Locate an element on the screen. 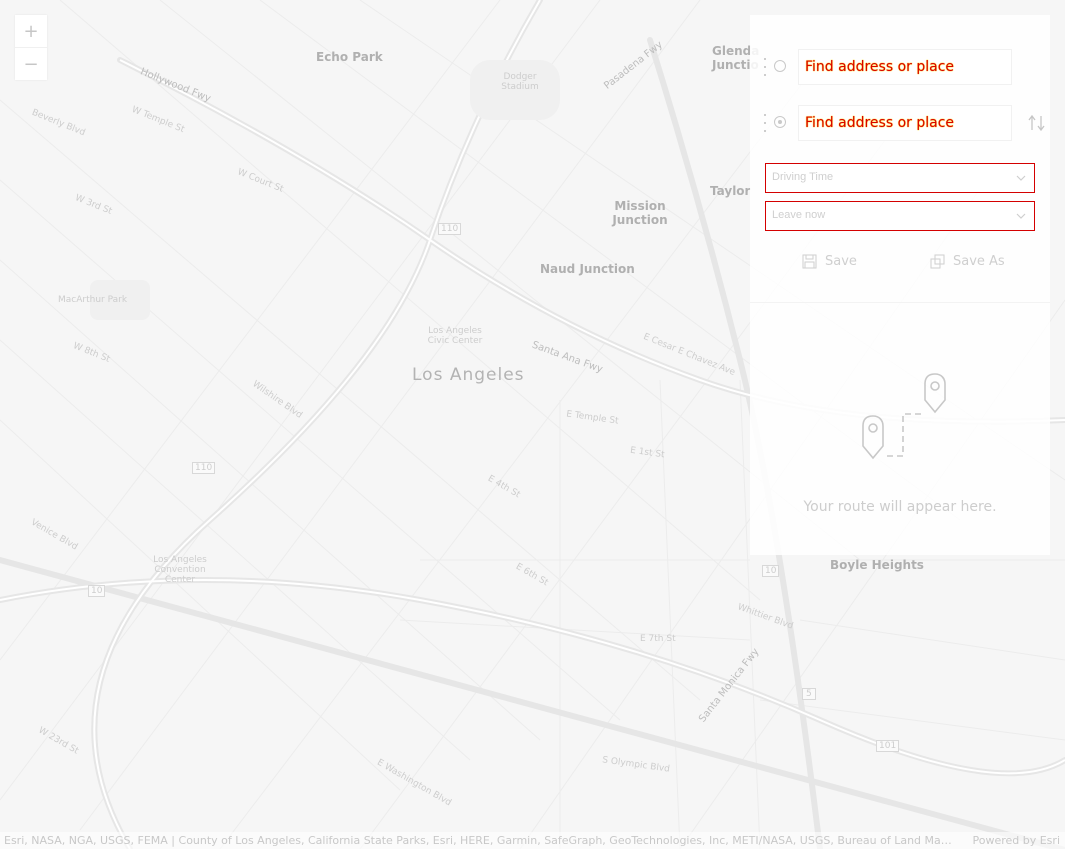 This screenshot has height=849, width=1065. minus-icon: − is located at coordinates (31, 64).